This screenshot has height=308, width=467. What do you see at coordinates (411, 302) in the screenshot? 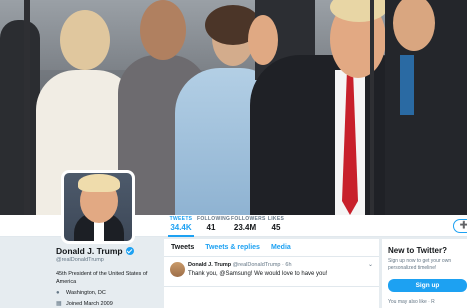
I see `you-may-also-like: You may also like · R` at bounding box center [411, 302].